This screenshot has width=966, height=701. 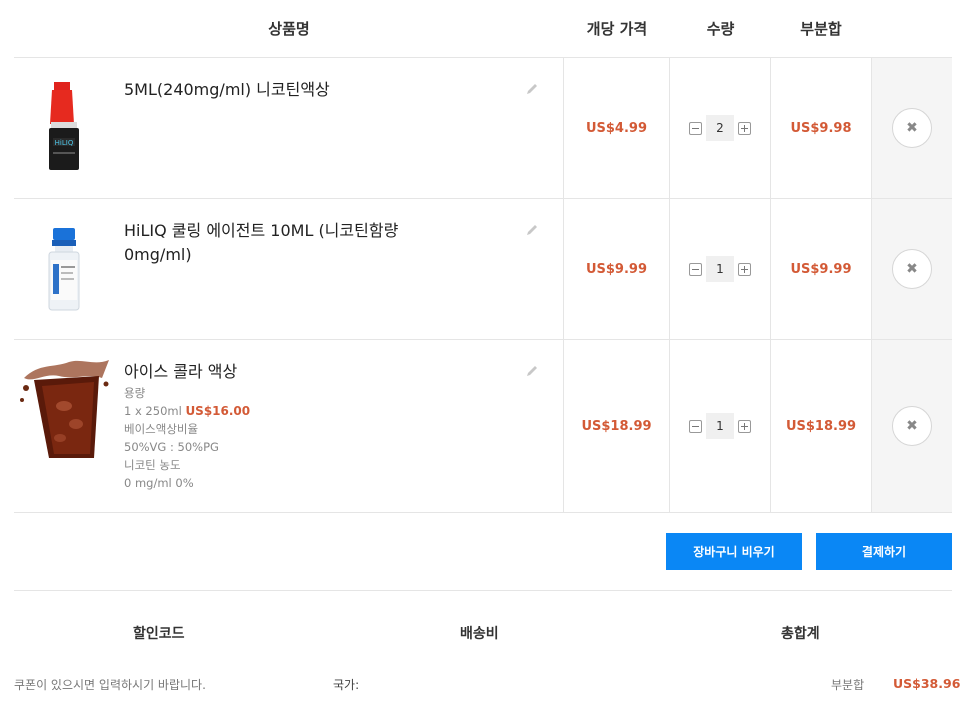 I want to click on header-qty: 수량, so click(x=720, y=29).